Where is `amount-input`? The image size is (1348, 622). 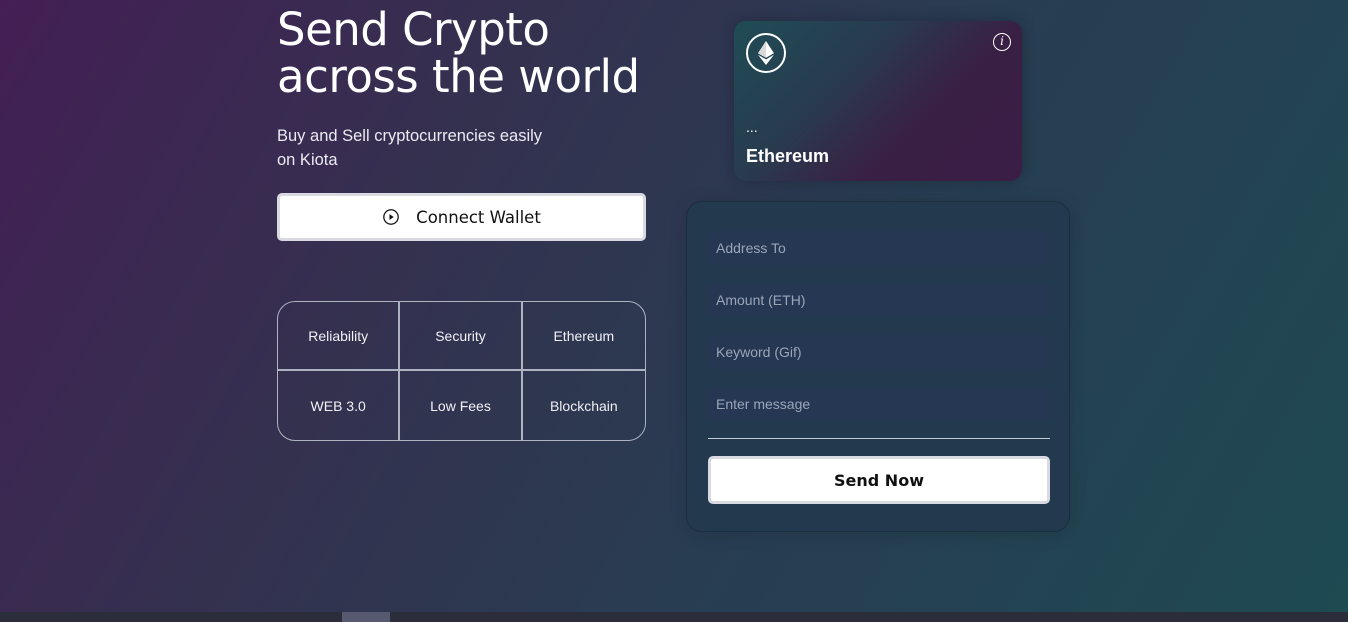
amount-input is located at coordinates (878, 300).